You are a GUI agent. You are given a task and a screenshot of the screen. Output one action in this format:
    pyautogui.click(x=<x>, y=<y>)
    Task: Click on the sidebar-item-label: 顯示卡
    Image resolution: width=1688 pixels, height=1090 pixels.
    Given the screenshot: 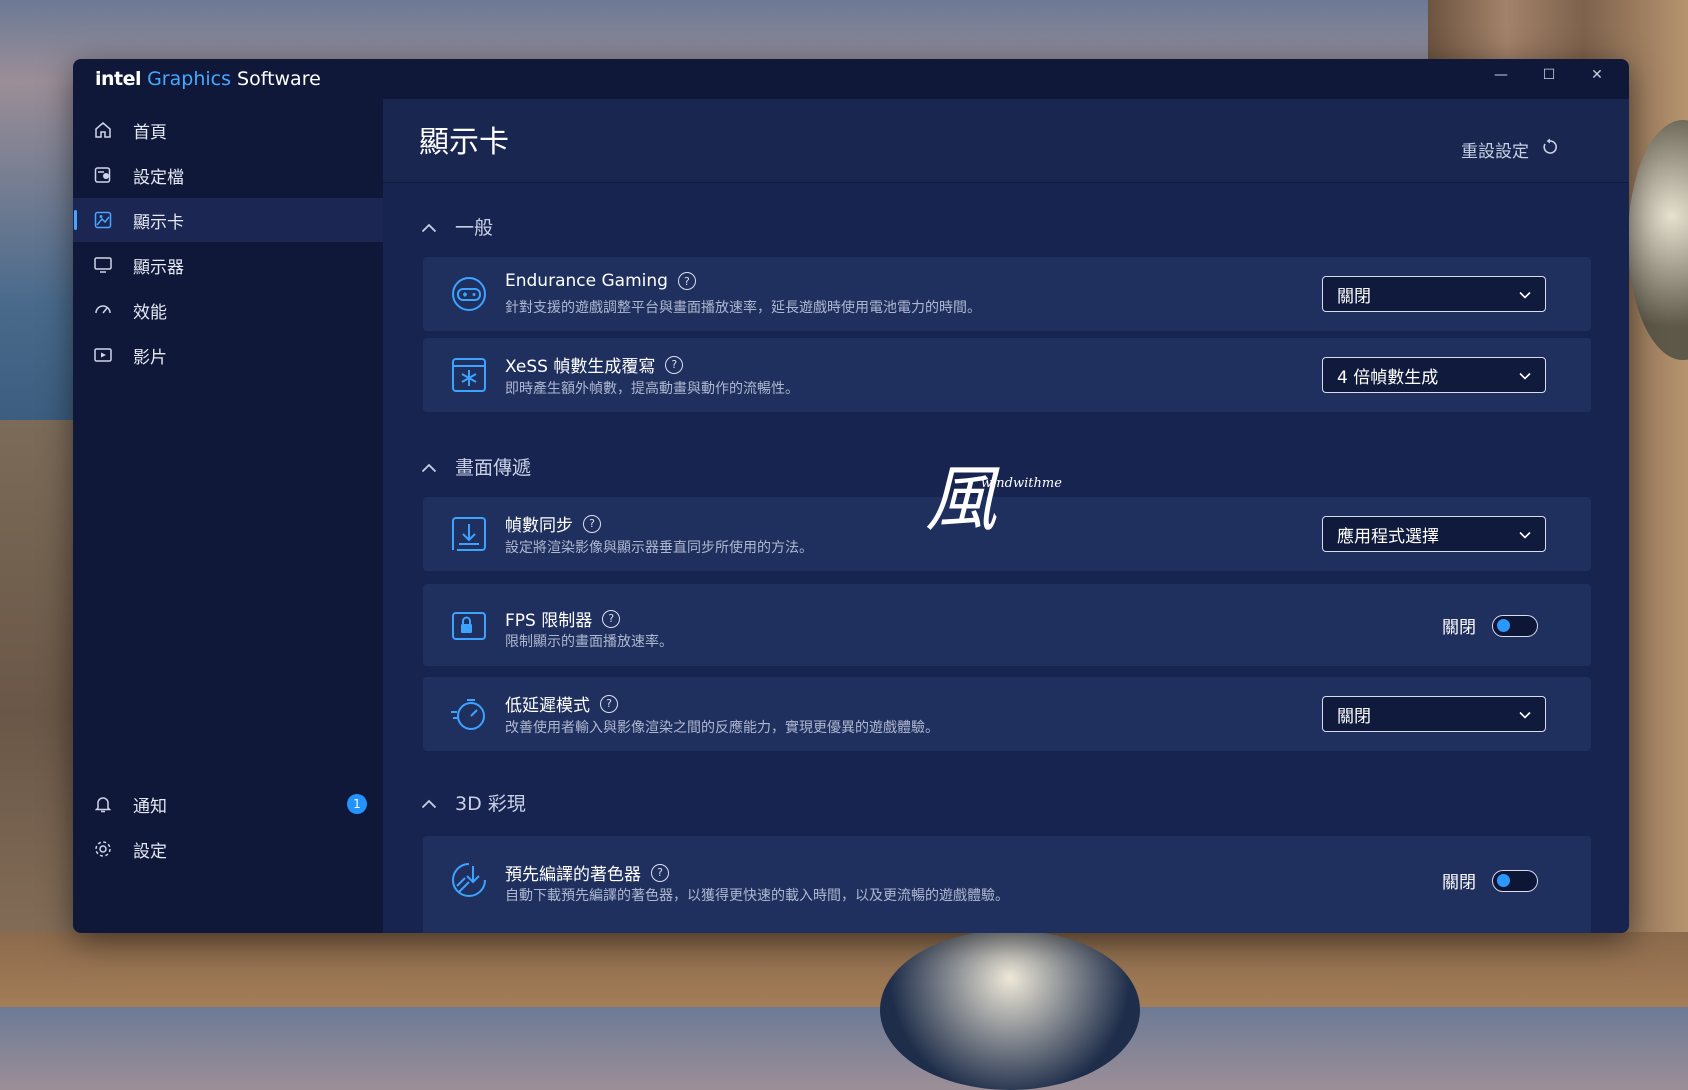 What is the action you would take?
    pyautogui.click(x=158, y=222)
    